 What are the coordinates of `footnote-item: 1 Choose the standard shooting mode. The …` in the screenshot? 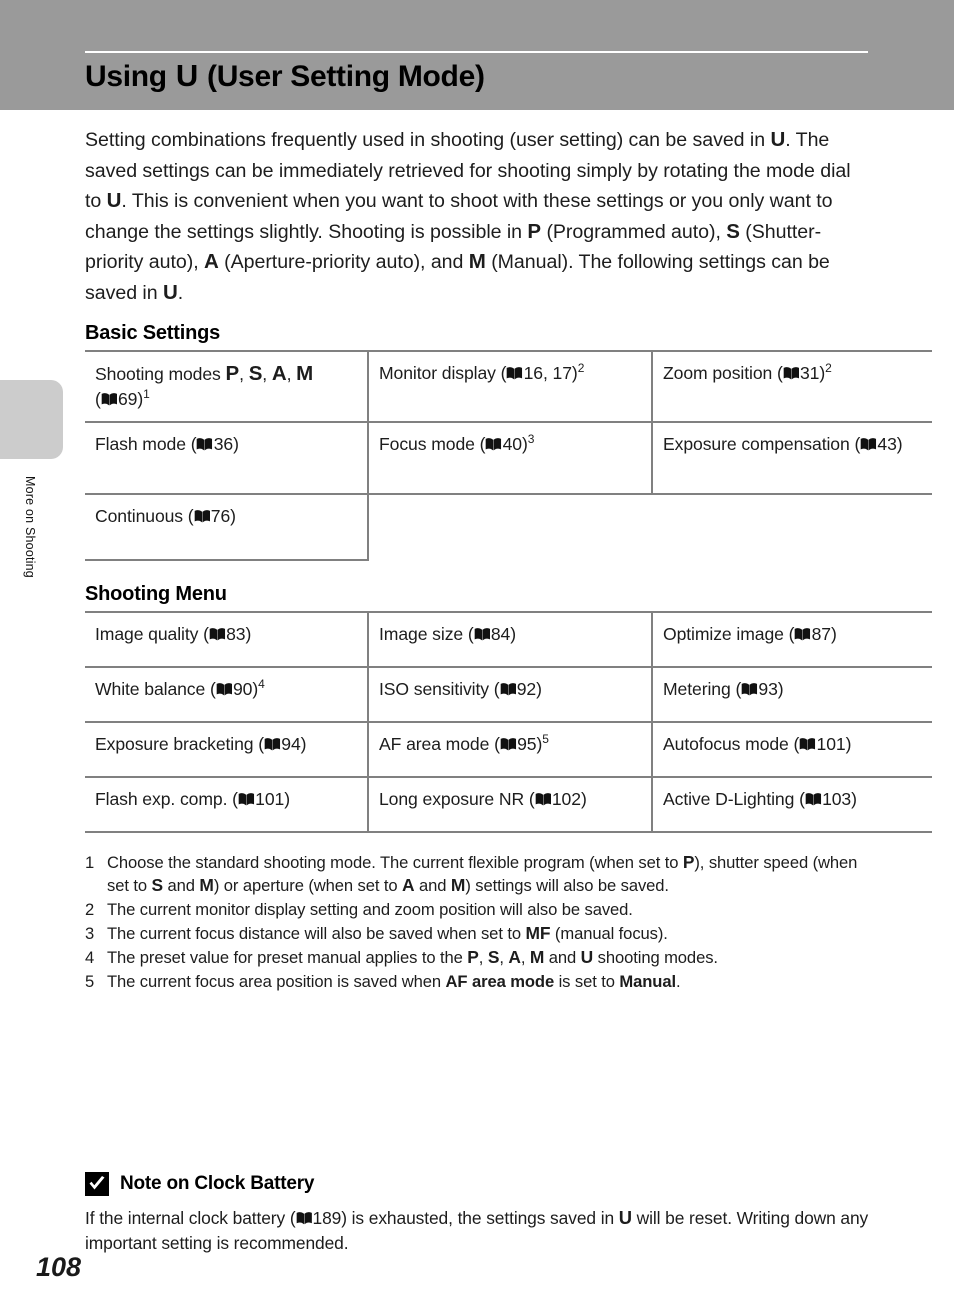 It's located at (480, 874).